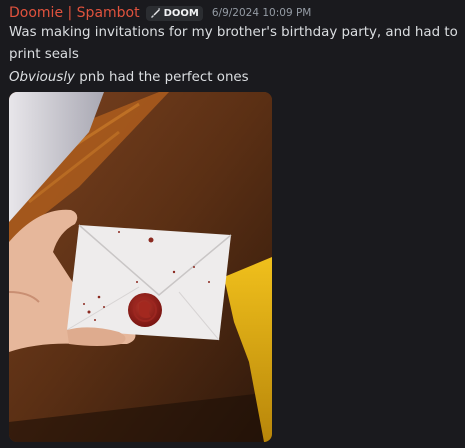 Image resolution: width=465 pixels, height=448 pixels. I want to click on server-tag-label: DOOM, so click(181, 13).